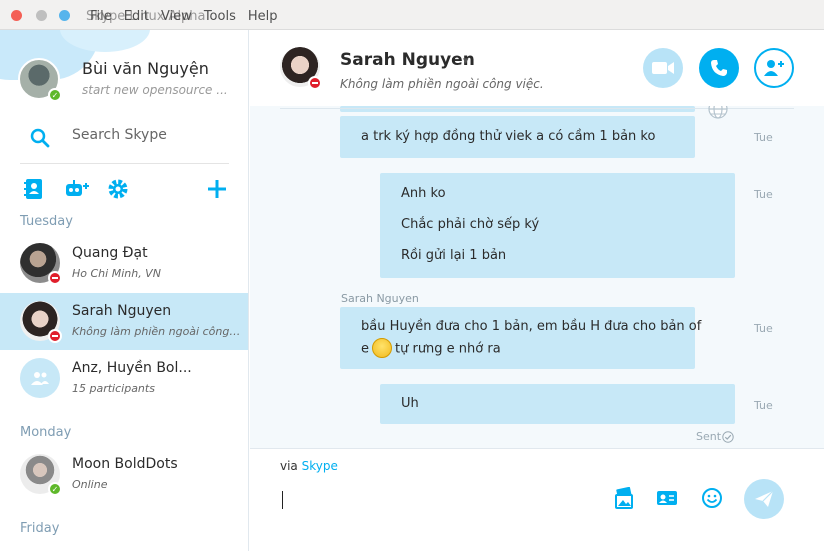 The height and width of the screenshot is (551, 824). I want to click on section-label-monday: Monday, so click(46, 432).